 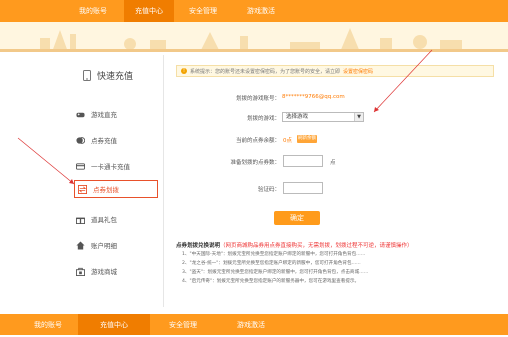 What do you see at coordinates (104, 115) in the screenshot?
I see `sidebar-item-label: 游戏直充` at bounding box center [104, 115].